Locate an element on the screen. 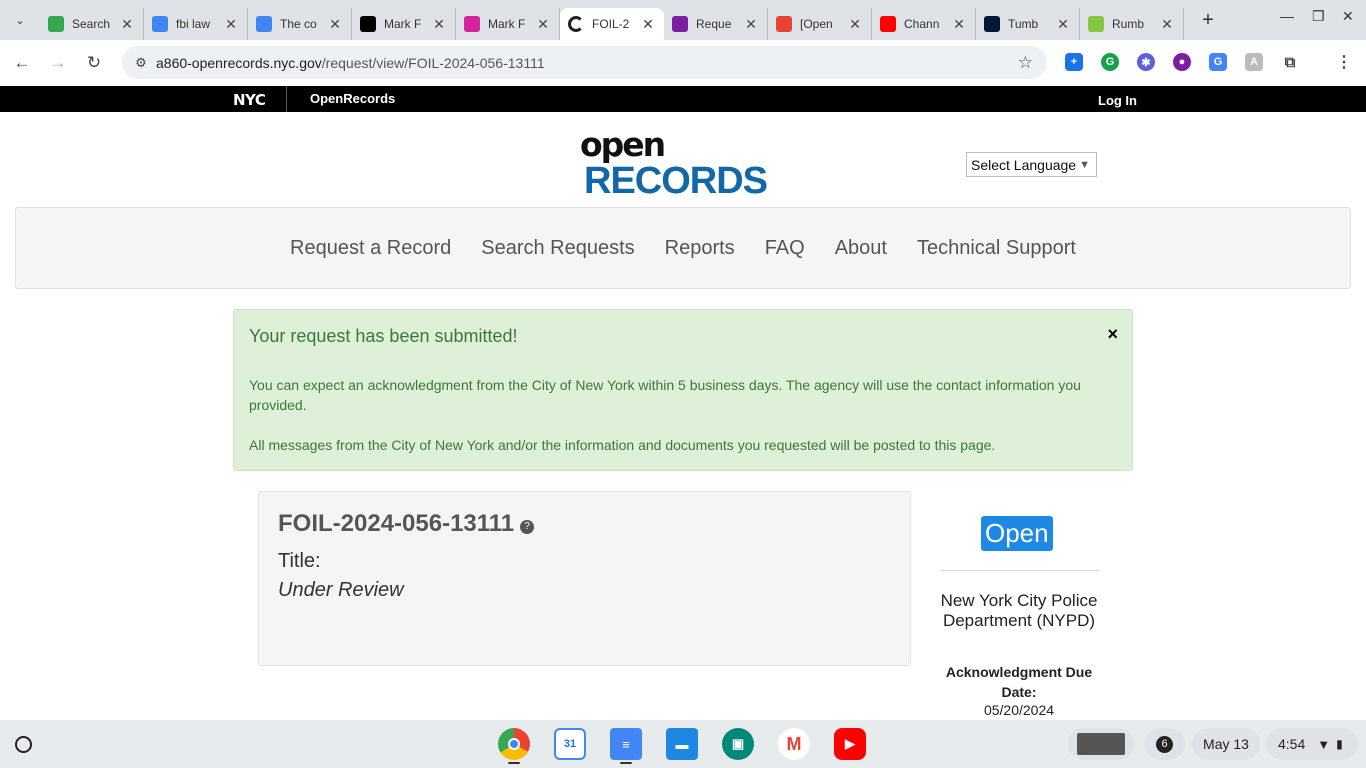  tab-title: The co is located at coordinates (298, 24).